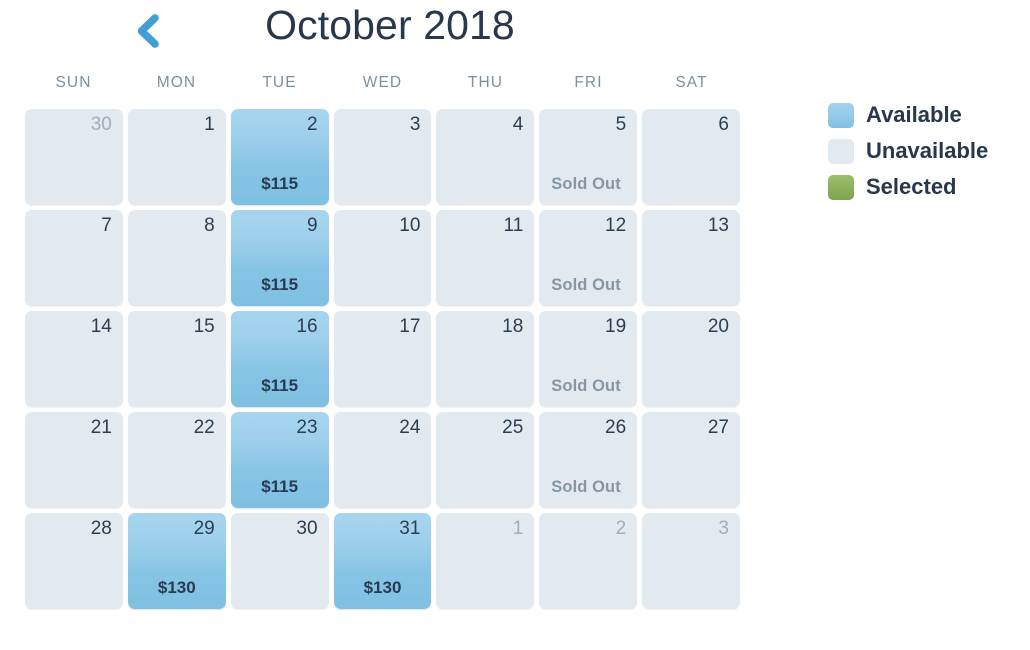 The height and width of the screenshot is (650, 1030). What do you see at coordinates (485, 82) in the screenshot?
I see `weekday-label-thu: THU` at bounding box center [485, 82].